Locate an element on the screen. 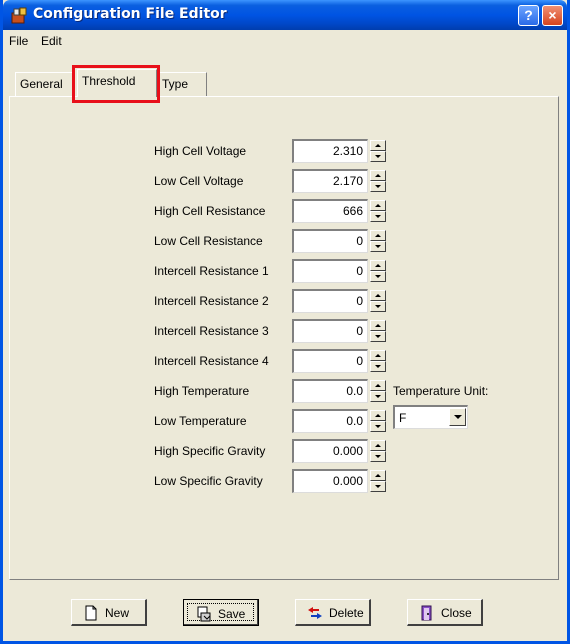 The image size is (570, 644). temperature-unit-label: Temperature Unit: is located at coordinates (441, 391).